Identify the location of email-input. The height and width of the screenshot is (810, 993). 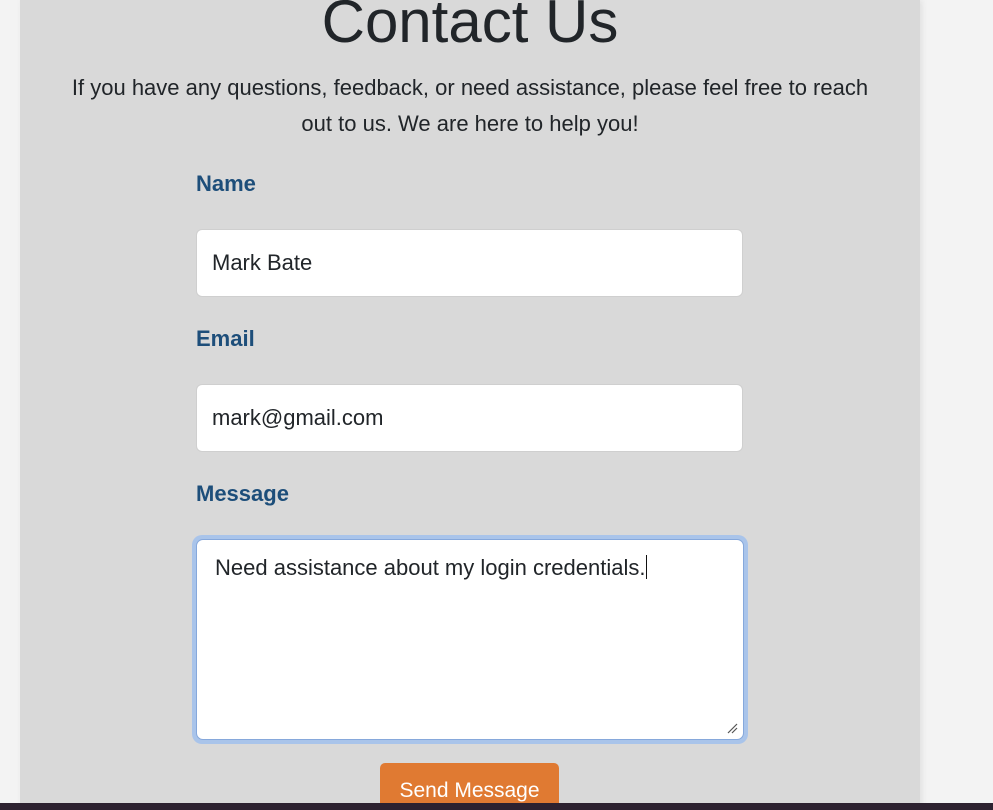
(469, 418).